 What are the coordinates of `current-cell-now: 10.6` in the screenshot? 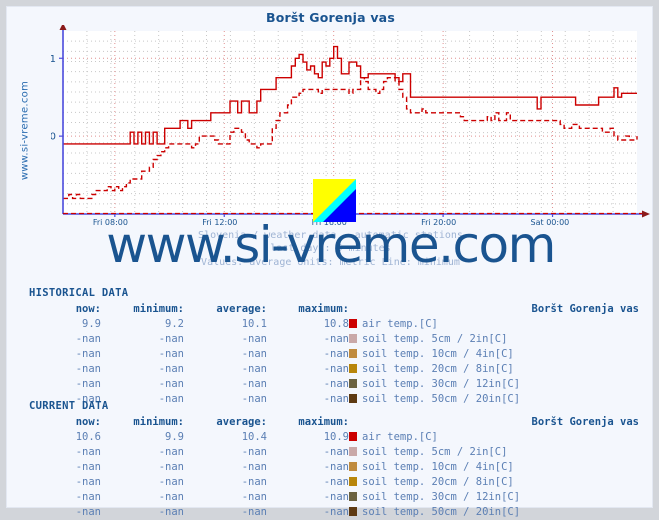 It's located at (88, 437).